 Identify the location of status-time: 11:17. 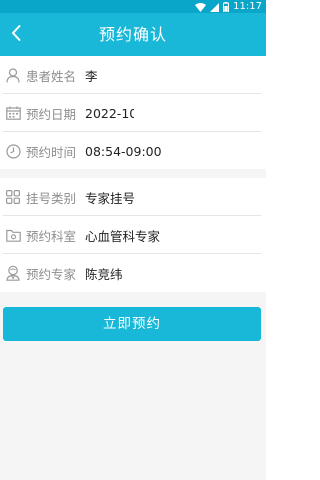
(247, 6).